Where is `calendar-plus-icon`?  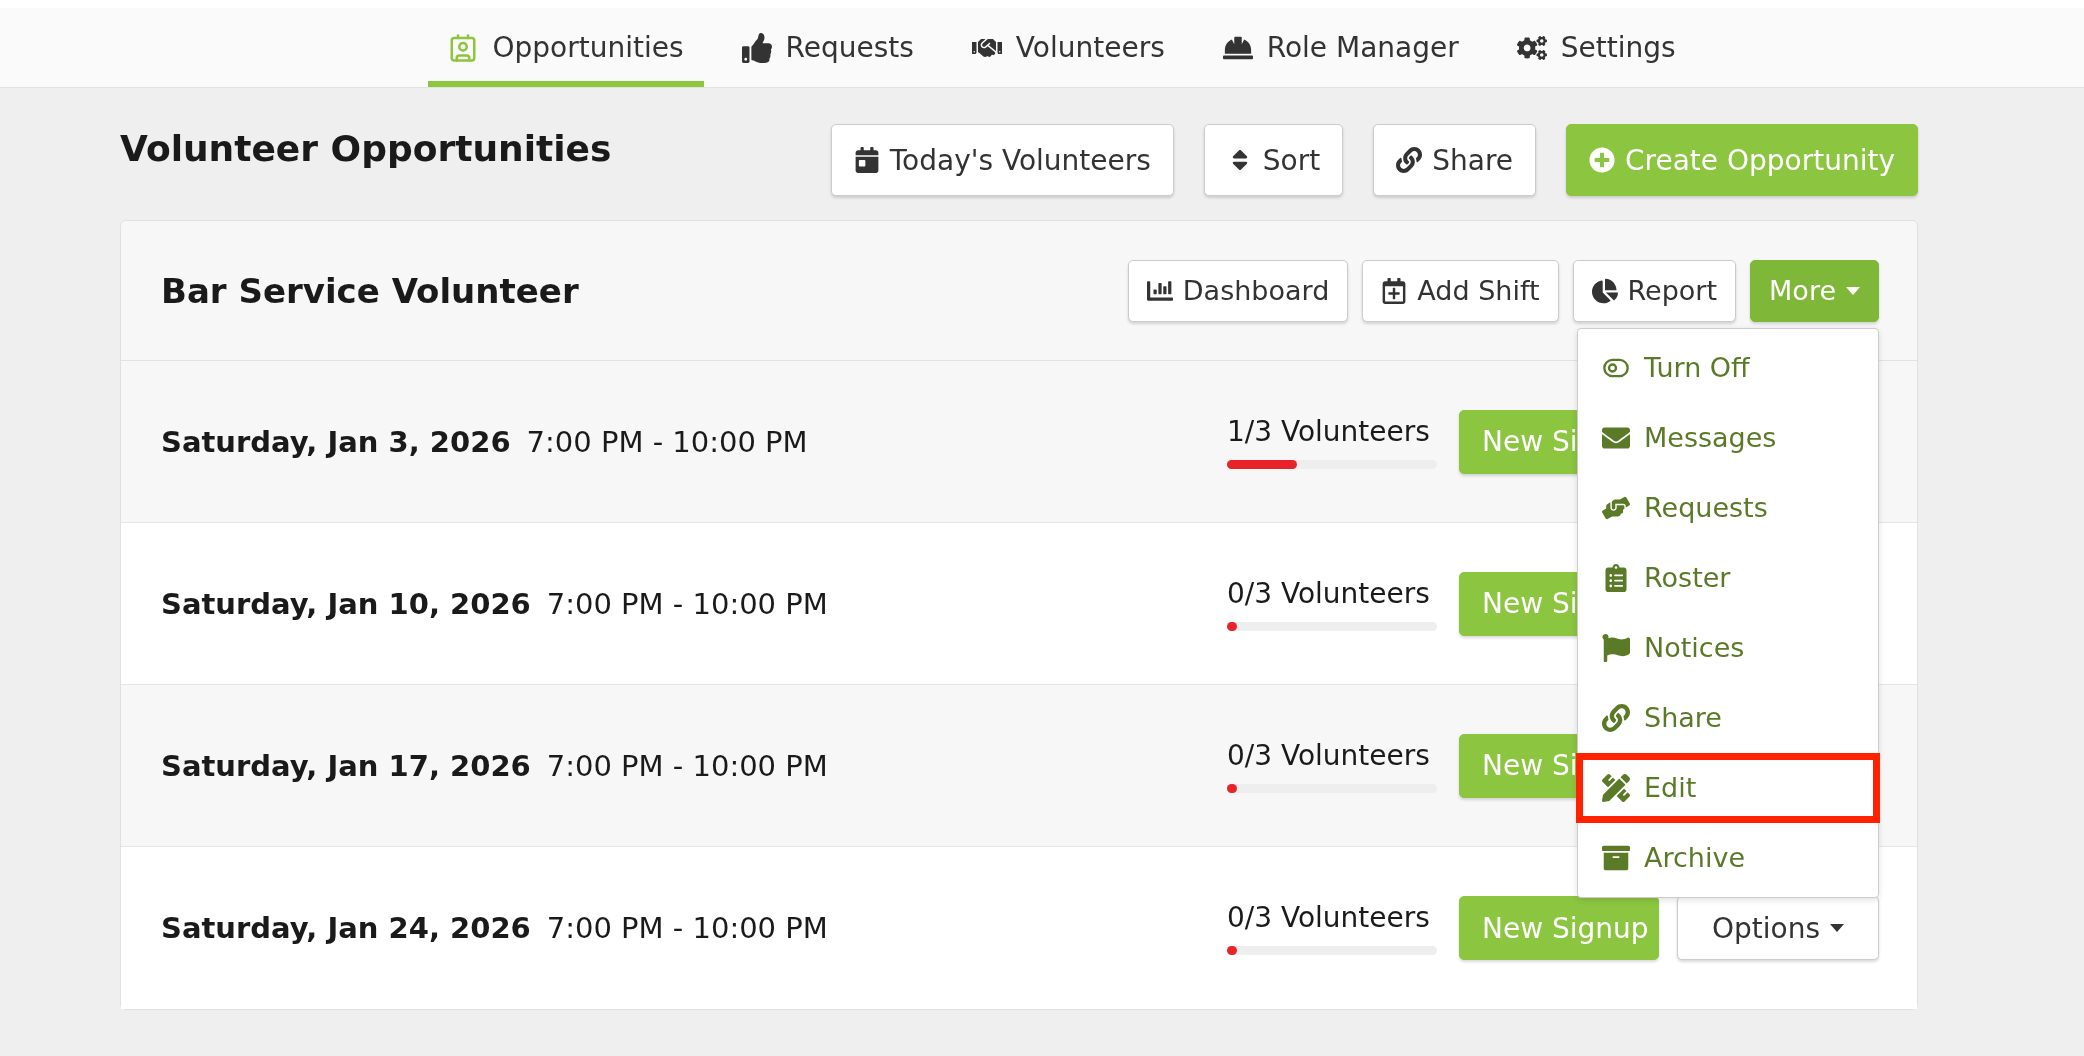
calendar-plus-icon is located at coordinates (1394, 290).